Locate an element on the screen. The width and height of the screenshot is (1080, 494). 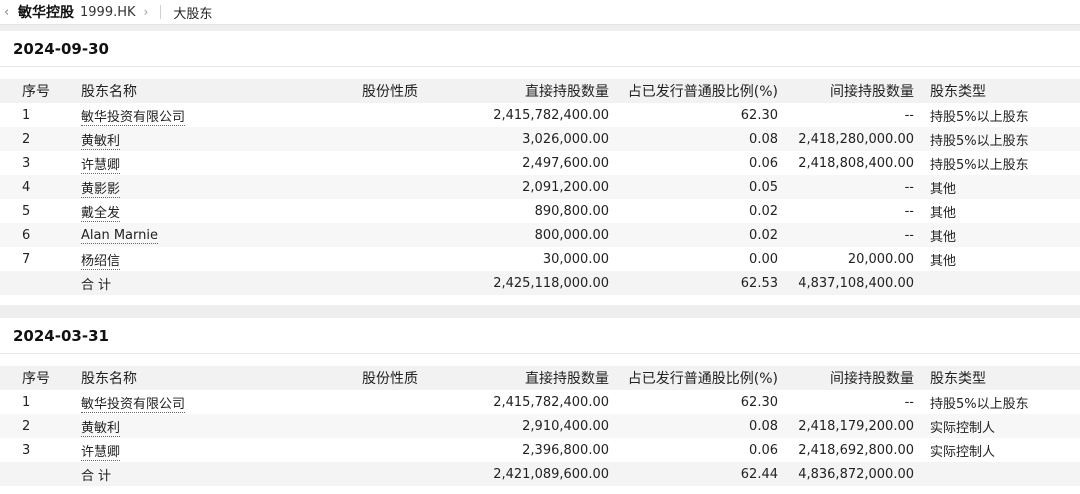
cell-direct: 3,026,000.00 is located at coordinates (565, 139).